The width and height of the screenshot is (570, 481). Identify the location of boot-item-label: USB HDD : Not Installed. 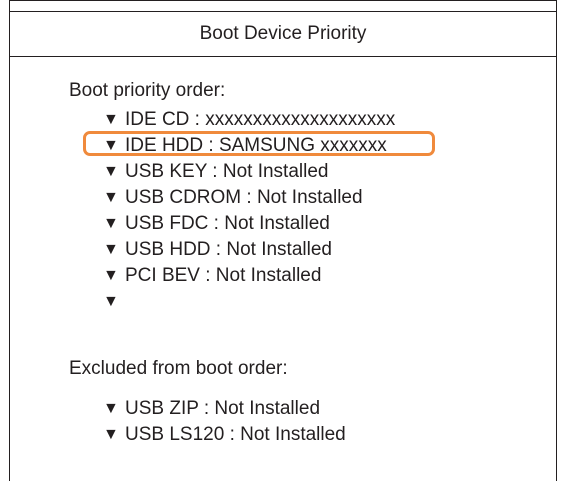
(228, 249).